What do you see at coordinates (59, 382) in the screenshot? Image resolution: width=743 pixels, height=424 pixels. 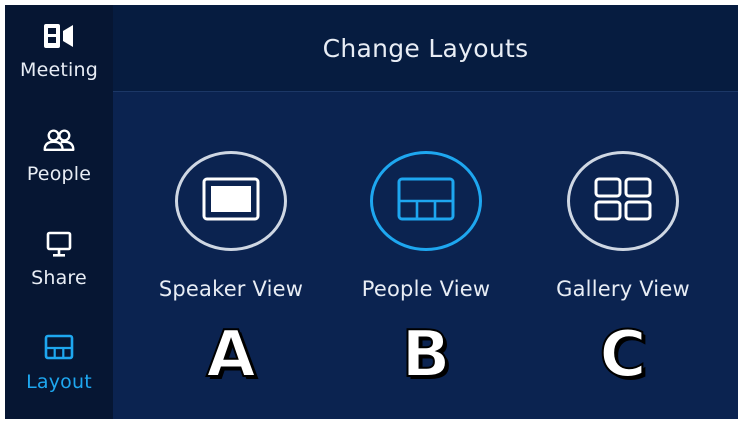 I see `sidebar-item-label: Layout` at bounding box center [59, 382].